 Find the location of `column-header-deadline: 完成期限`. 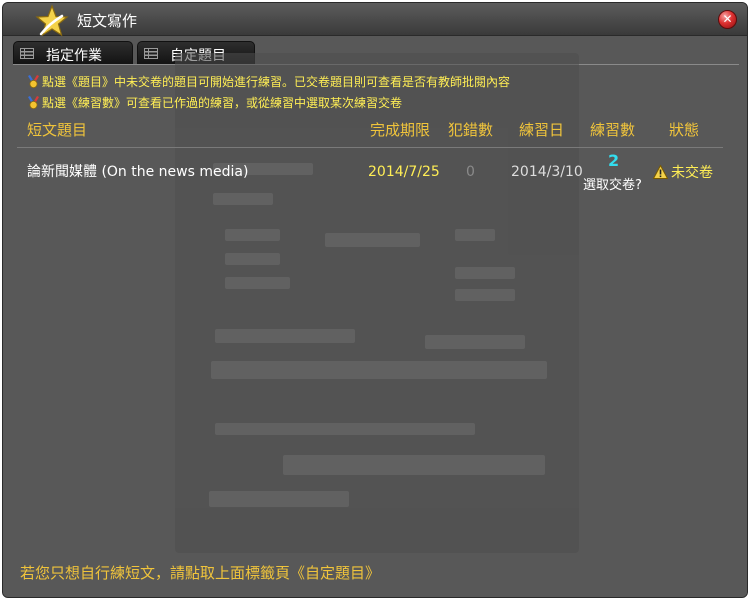

column-header-deadline: 完成期限 is located at coordinates (400, 130).